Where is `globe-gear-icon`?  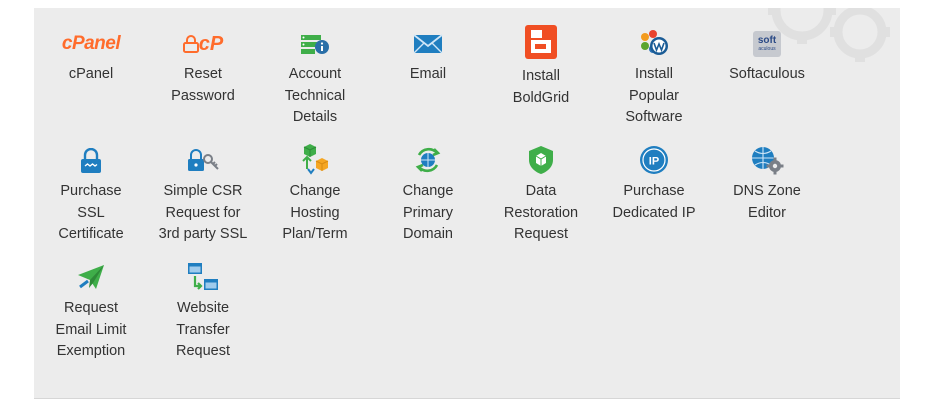
globe-gear-icon is located at coordinates (767, 160).